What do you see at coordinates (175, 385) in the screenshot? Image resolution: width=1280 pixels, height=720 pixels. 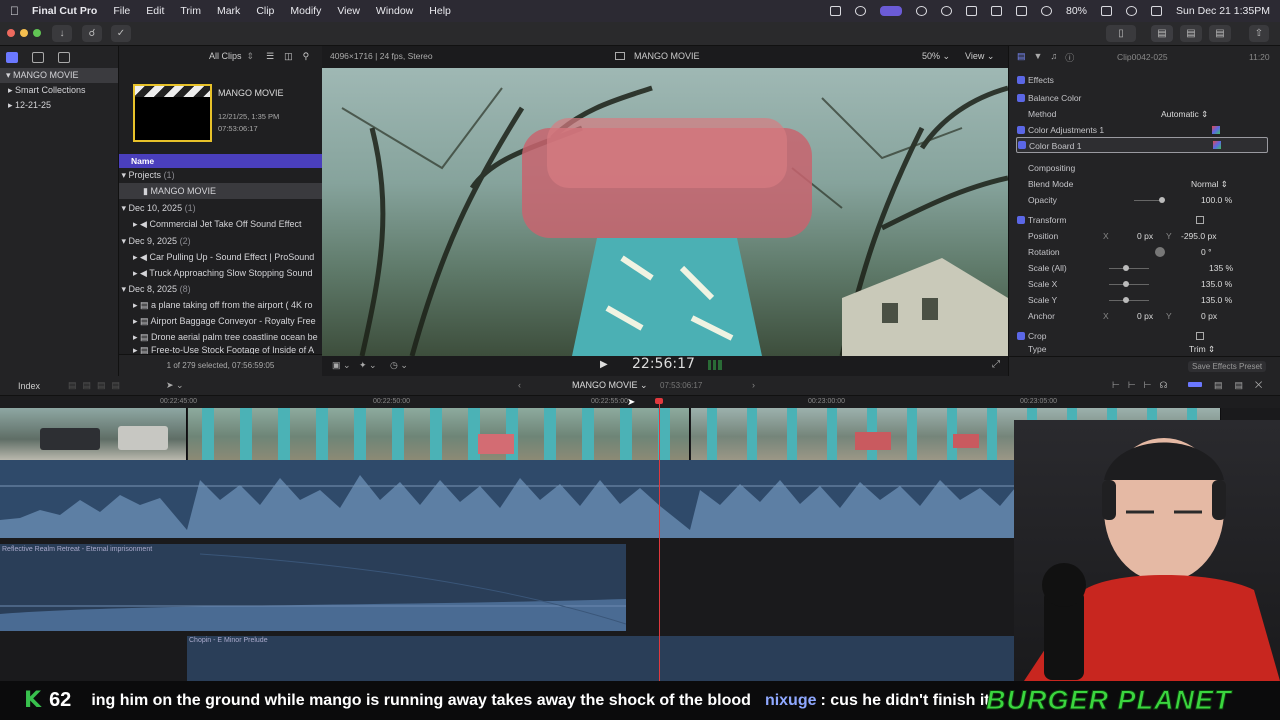 I see `select-tool-icon: ➤ ⌄` at bounding box center [175, 385].